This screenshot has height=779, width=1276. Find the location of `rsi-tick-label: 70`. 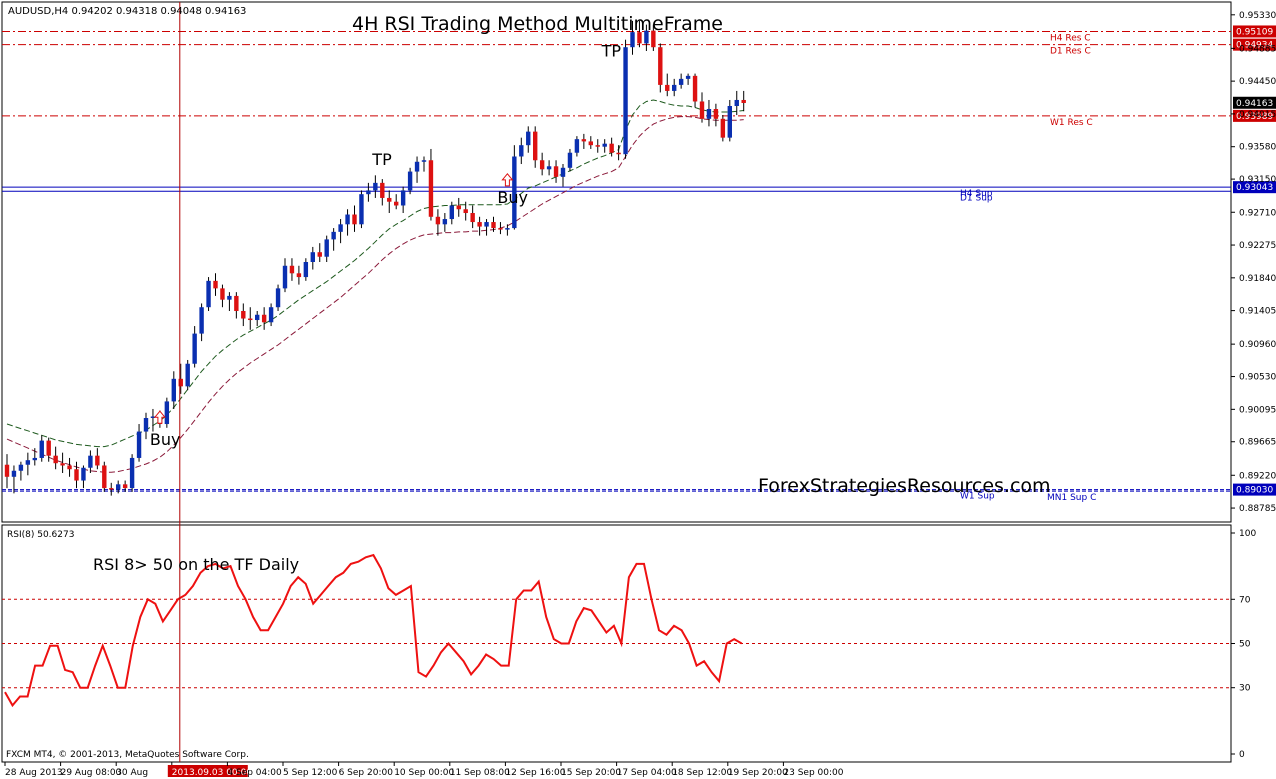

rsi-tick-label: 70 is located at coordinates (1245, 600).